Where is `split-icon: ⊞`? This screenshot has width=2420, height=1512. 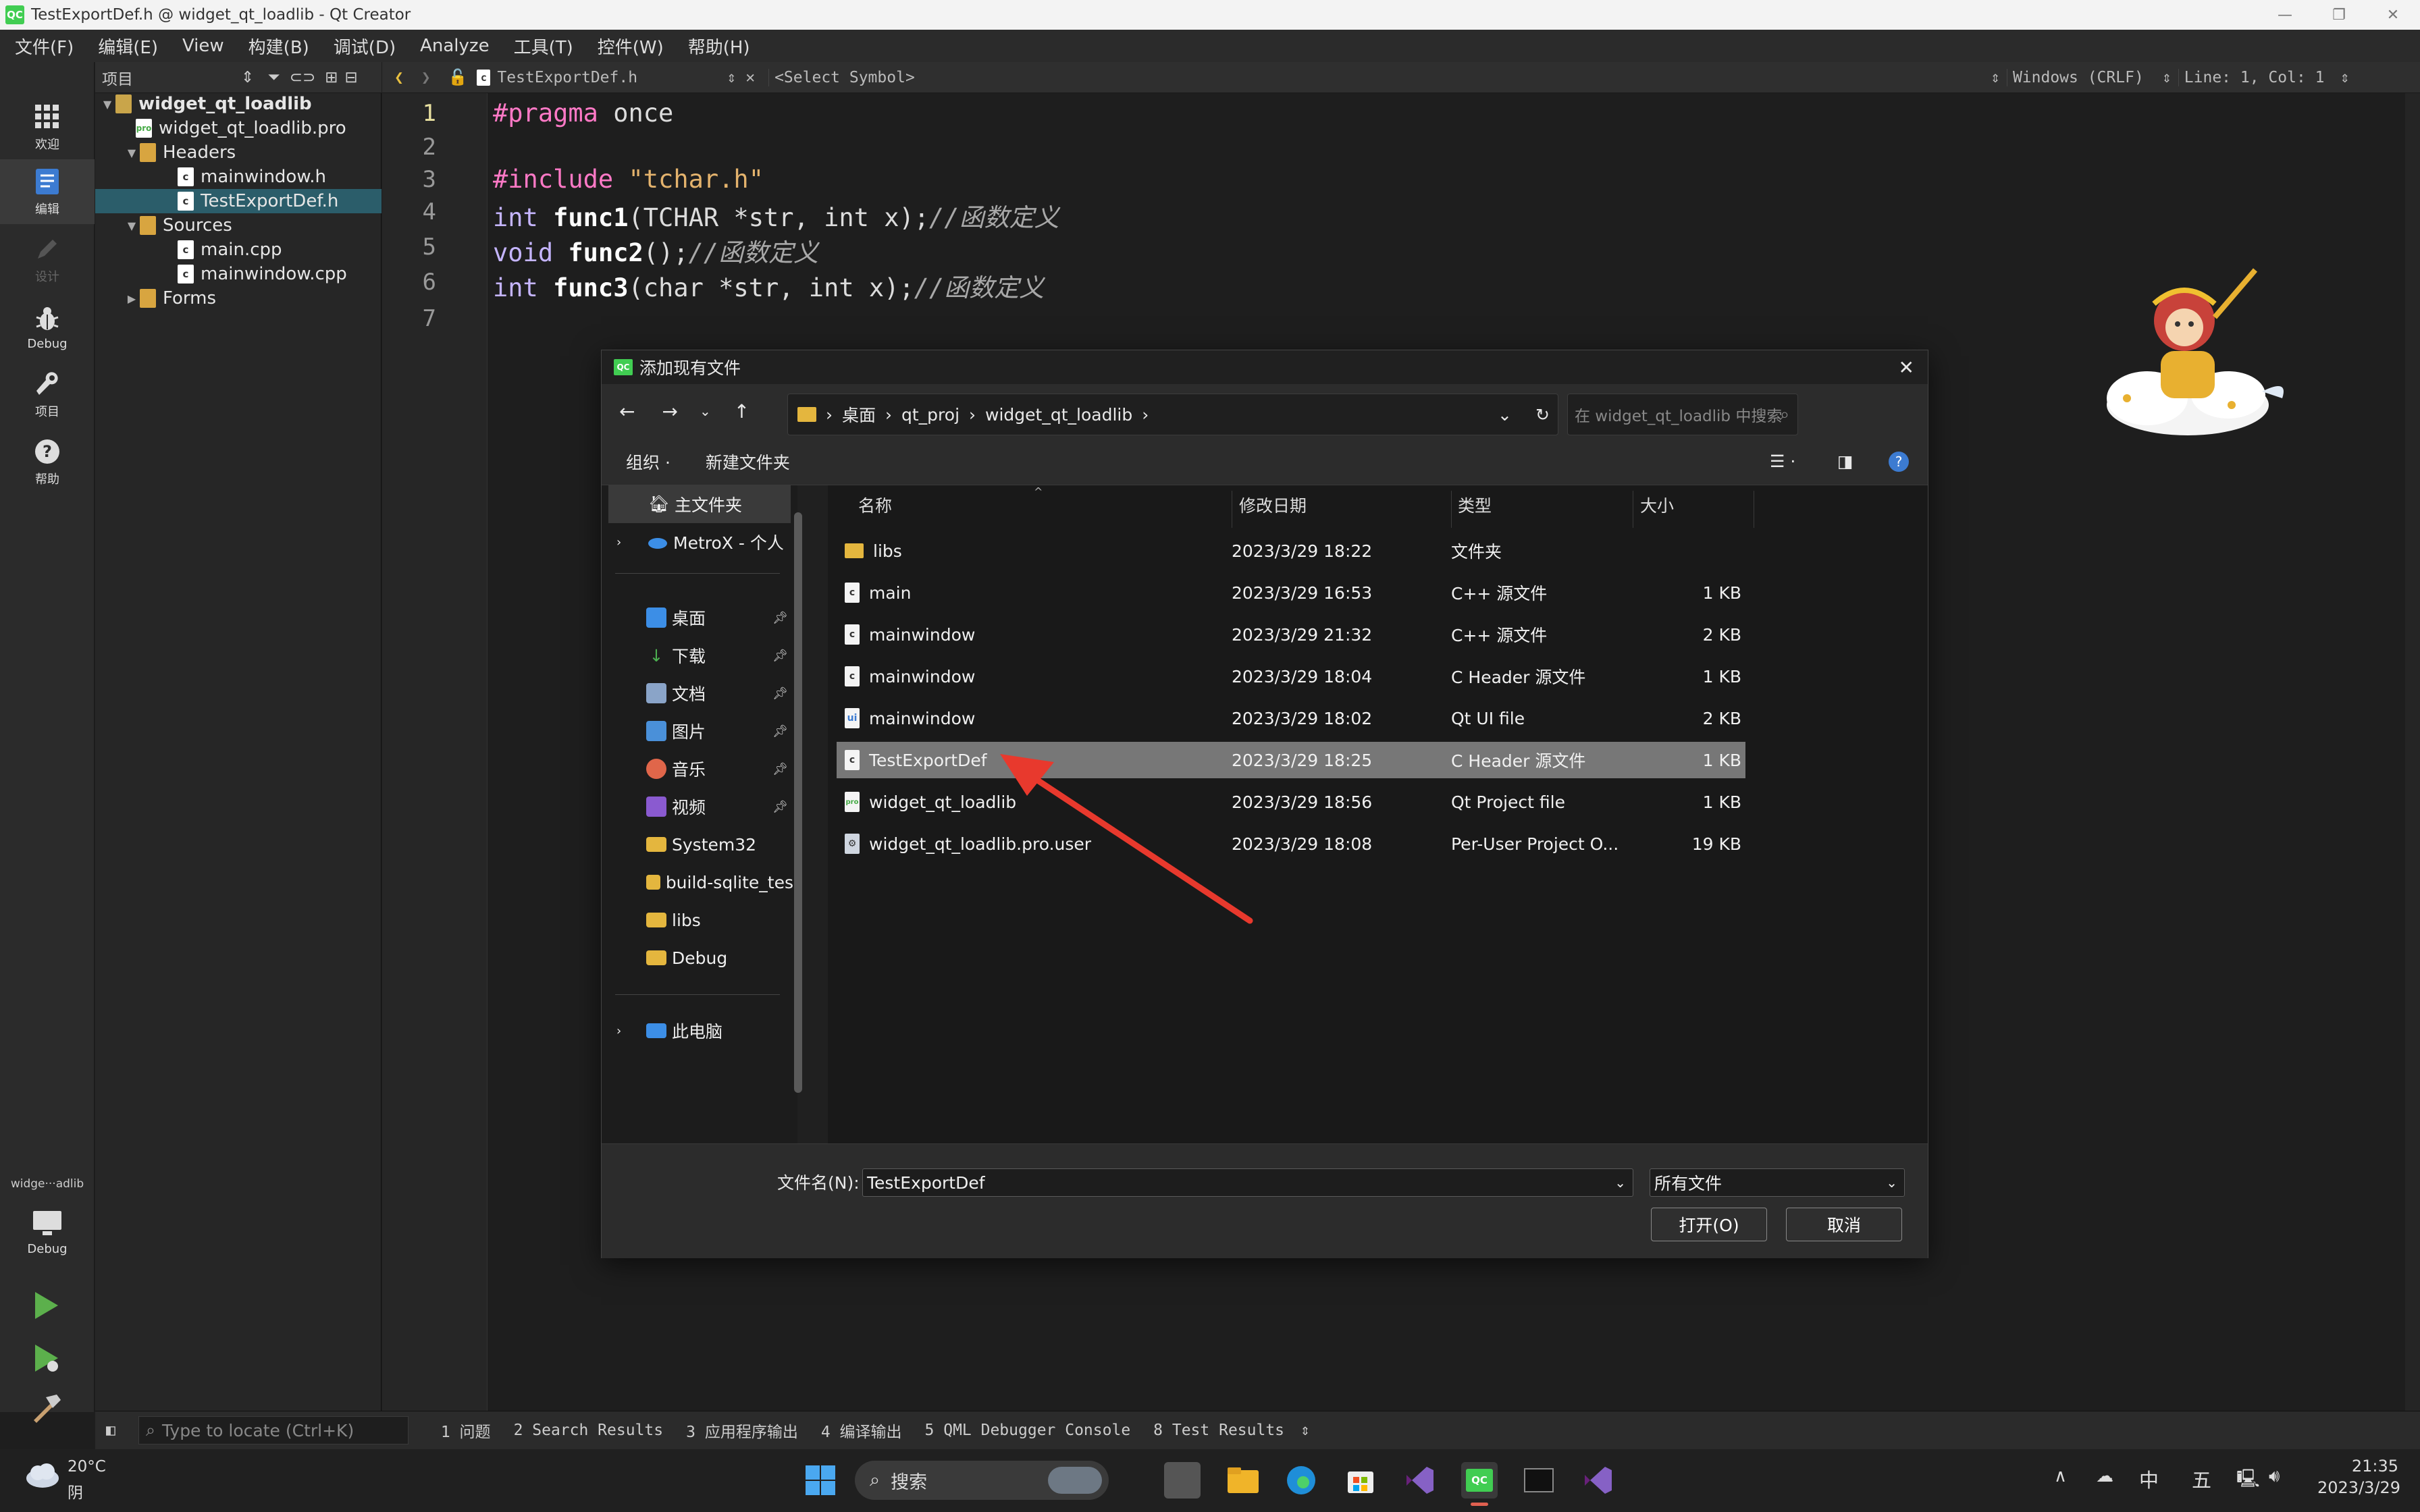 split-icon: ⊞ is located at coordinates (331, 77).